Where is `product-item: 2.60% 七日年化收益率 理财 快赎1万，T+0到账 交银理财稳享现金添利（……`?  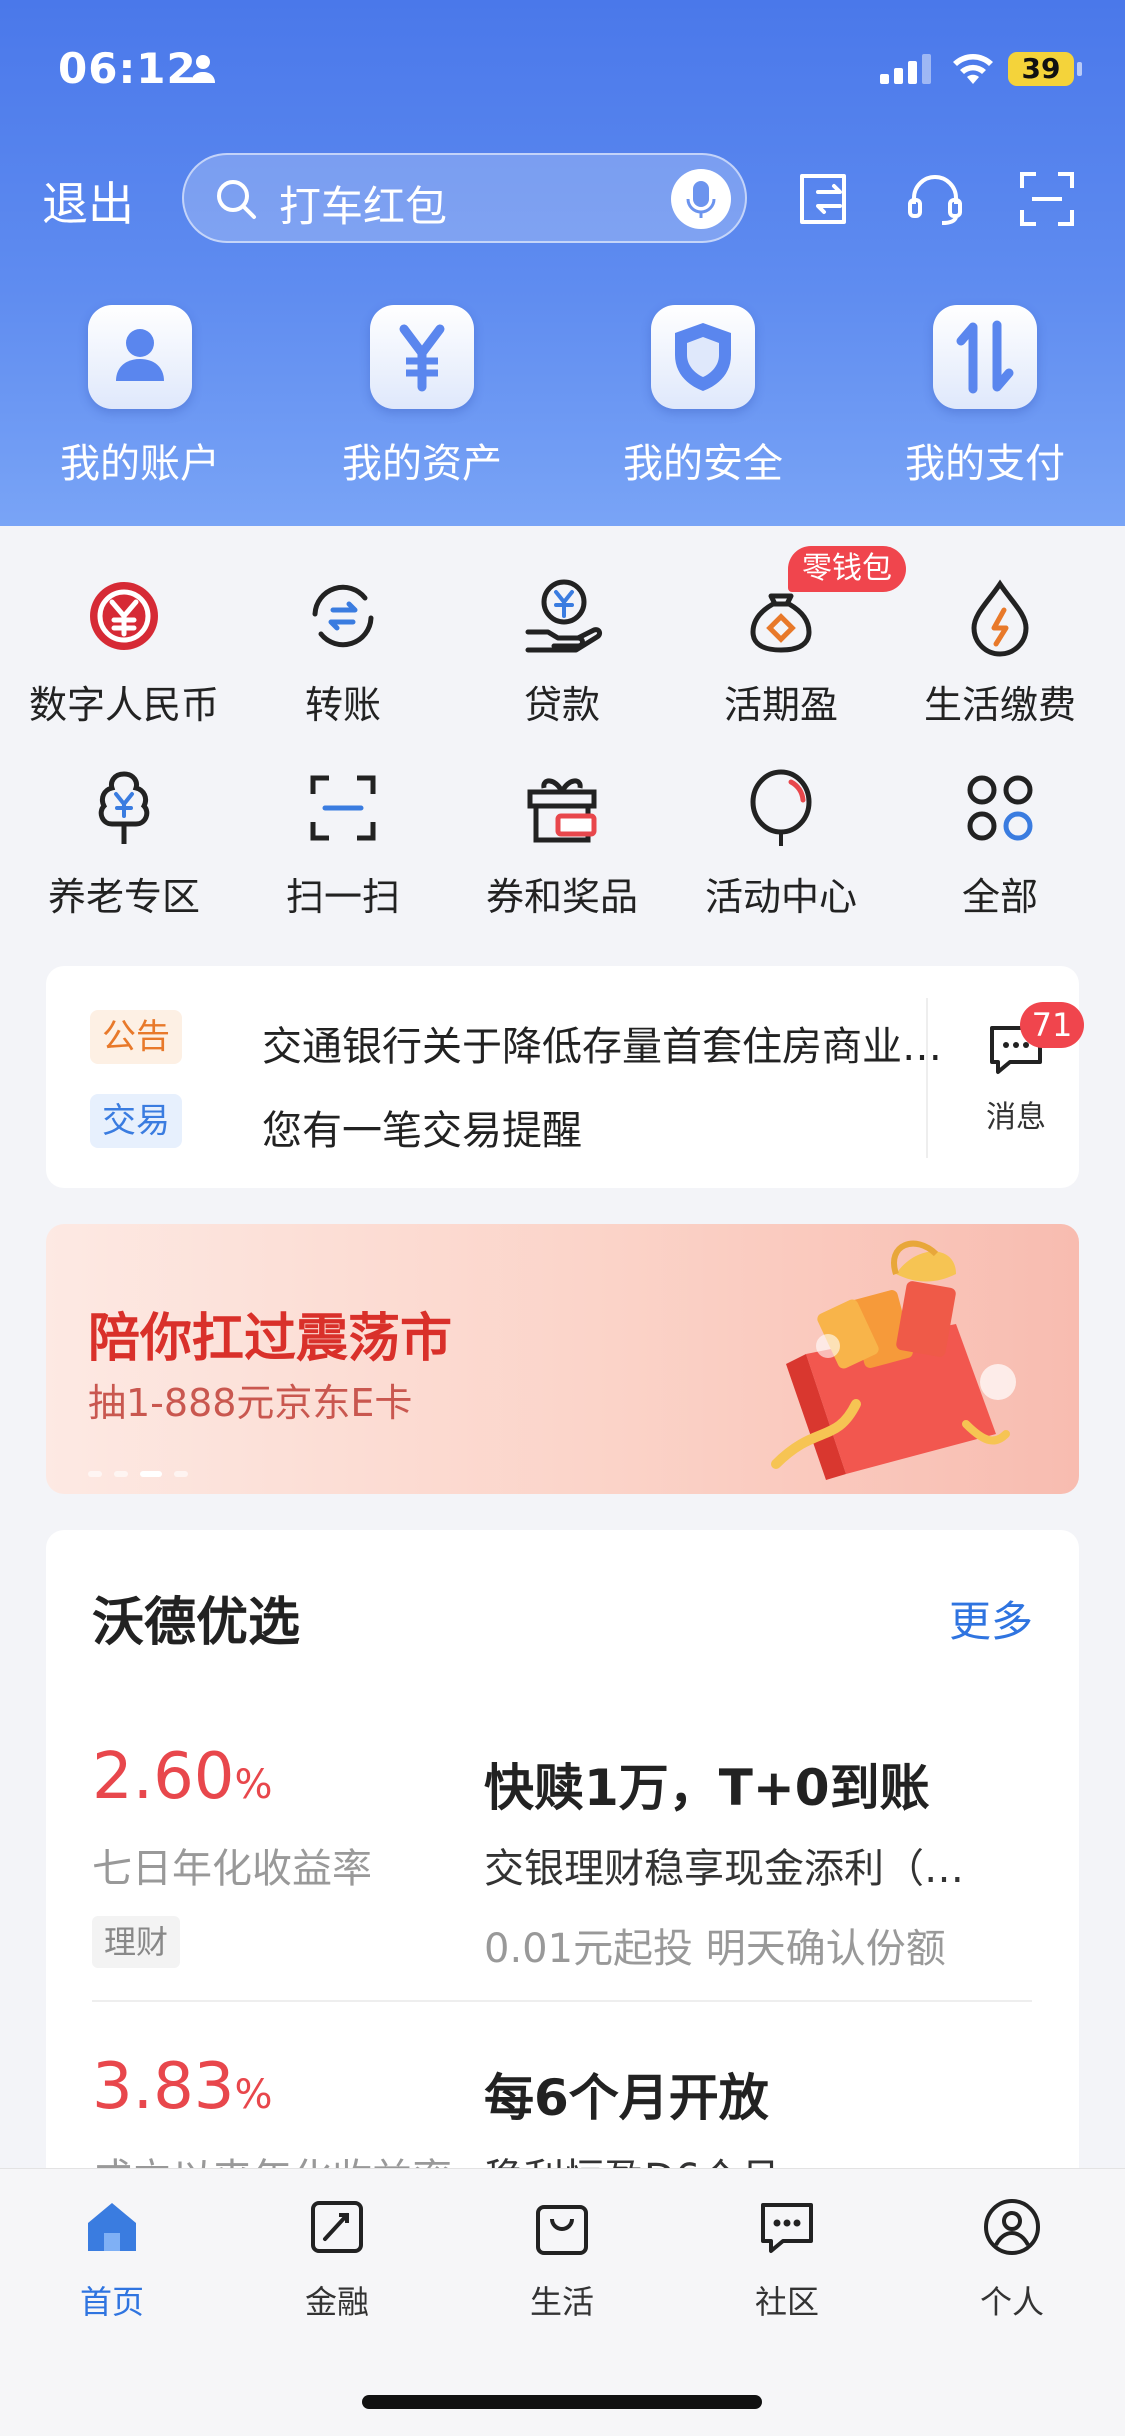
product-item: 2.60% 七日年化收益率 理财 快赎1万，T+0到账 交银理财稳享现金添利（…… is located at coordinates (562, 1860).